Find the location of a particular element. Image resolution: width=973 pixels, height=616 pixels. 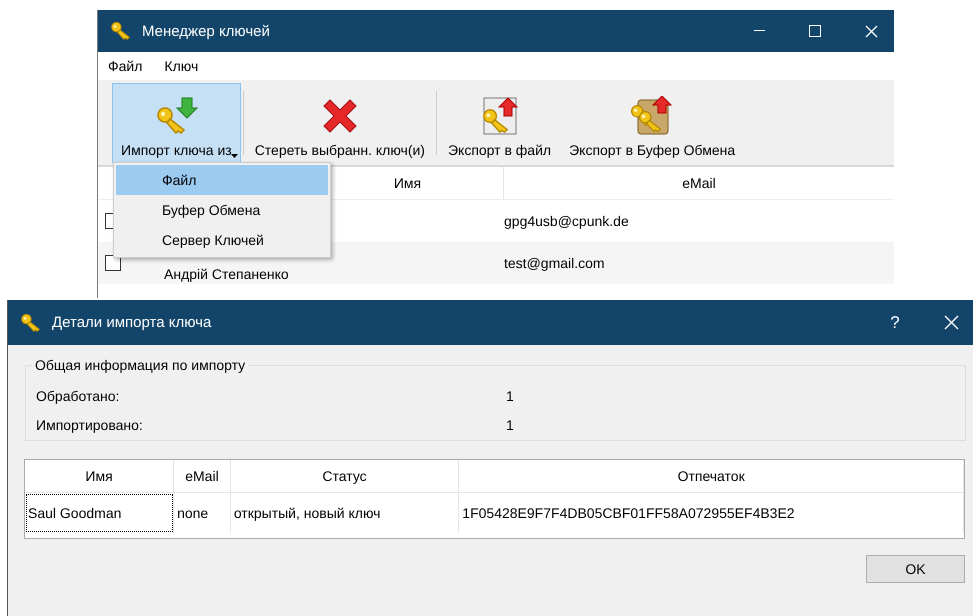

column-header: Статус is located at coordinates (344, 476).